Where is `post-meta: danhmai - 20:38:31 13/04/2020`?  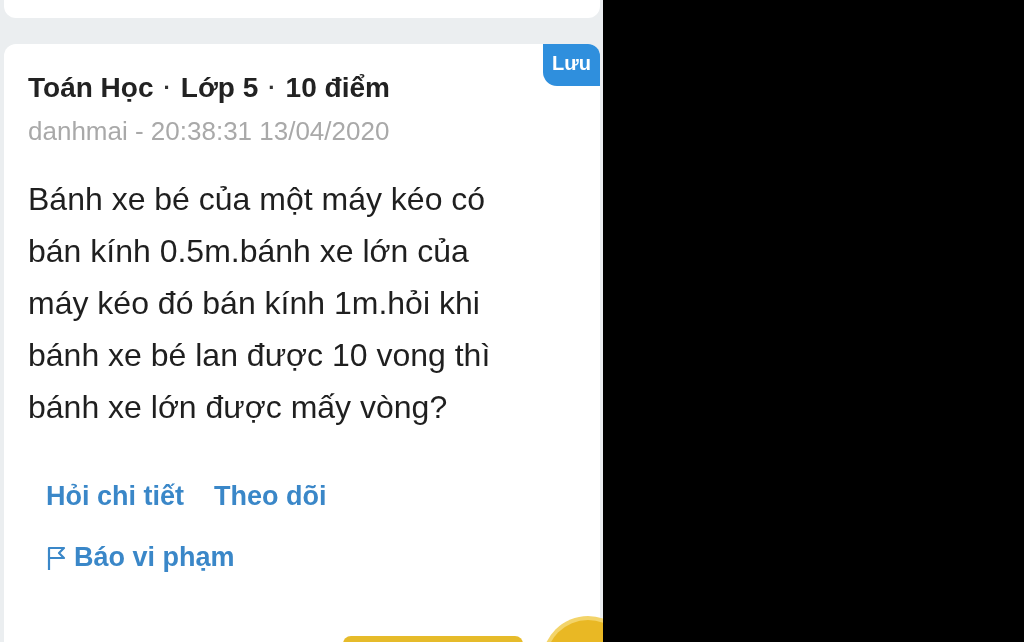
post-meta: danhmai - 20:38:31 13/04/2020 is located at coordinates (209, 131).